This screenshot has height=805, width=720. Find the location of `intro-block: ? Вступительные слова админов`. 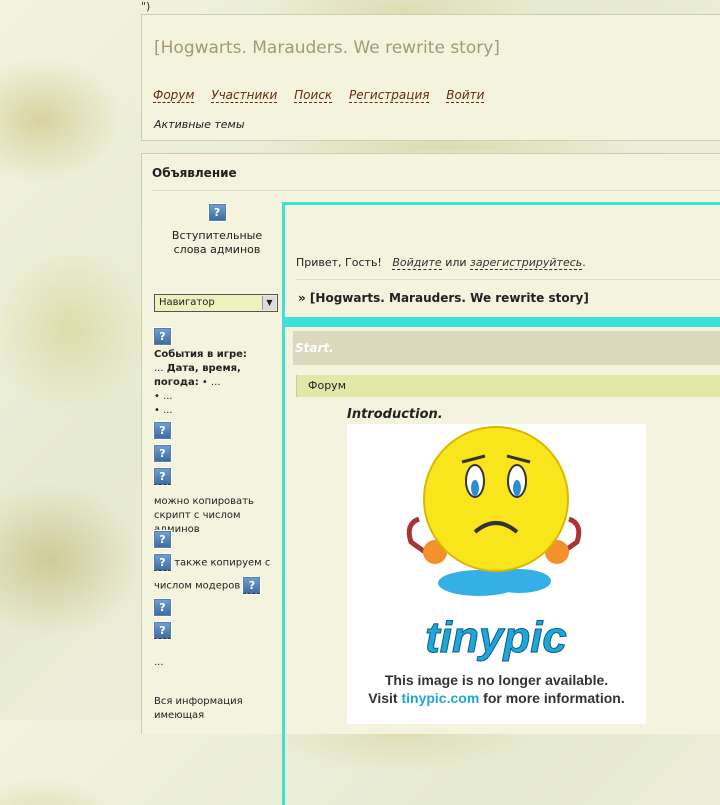

intro-block: ? Вступительные слова админов is located at coordinates (217, 229).